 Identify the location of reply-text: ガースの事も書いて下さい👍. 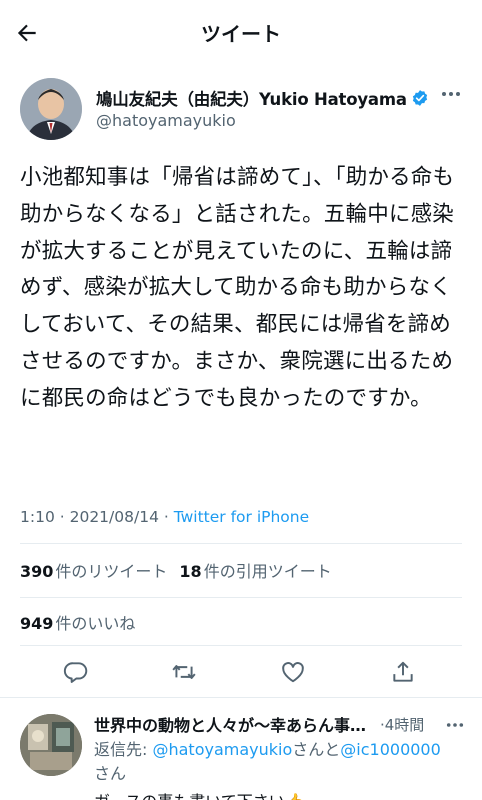
(199, 794).